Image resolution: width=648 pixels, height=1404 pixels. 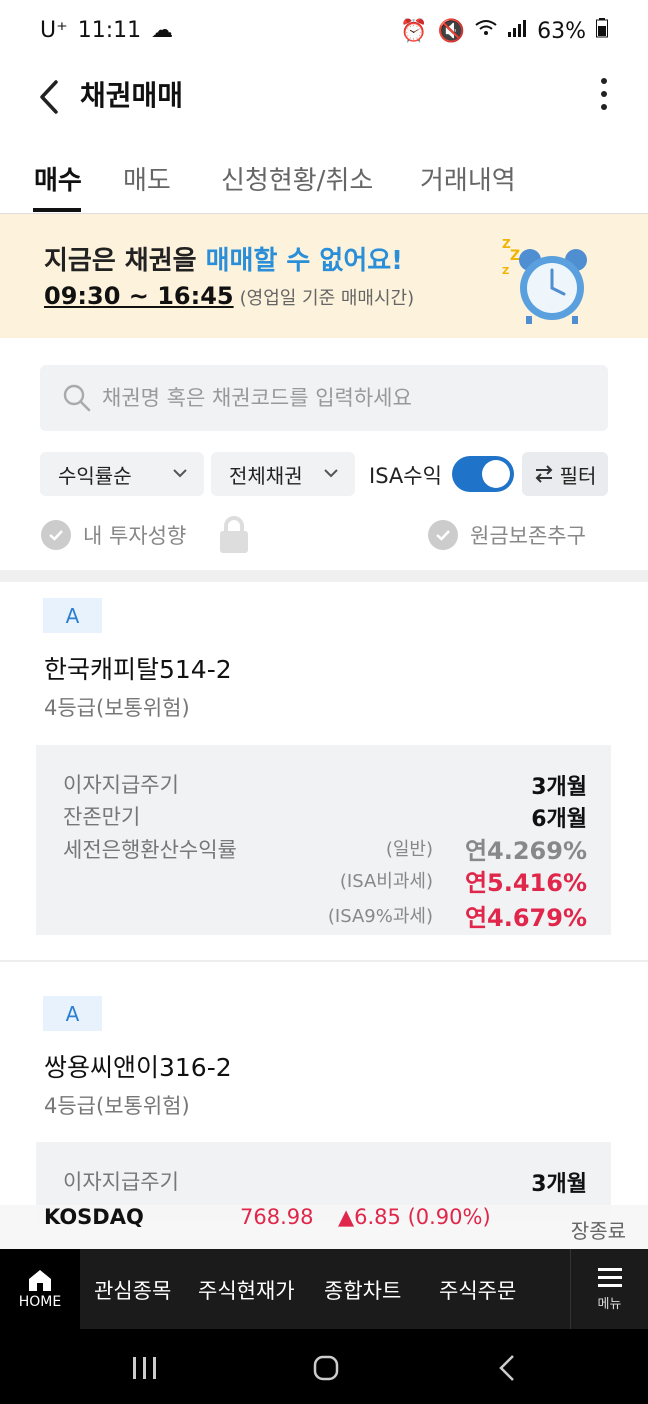 What do you see at coordinates (561, 31) in the screenshot?
I see `battery-level: 63%` at bounding box center [561, 31].